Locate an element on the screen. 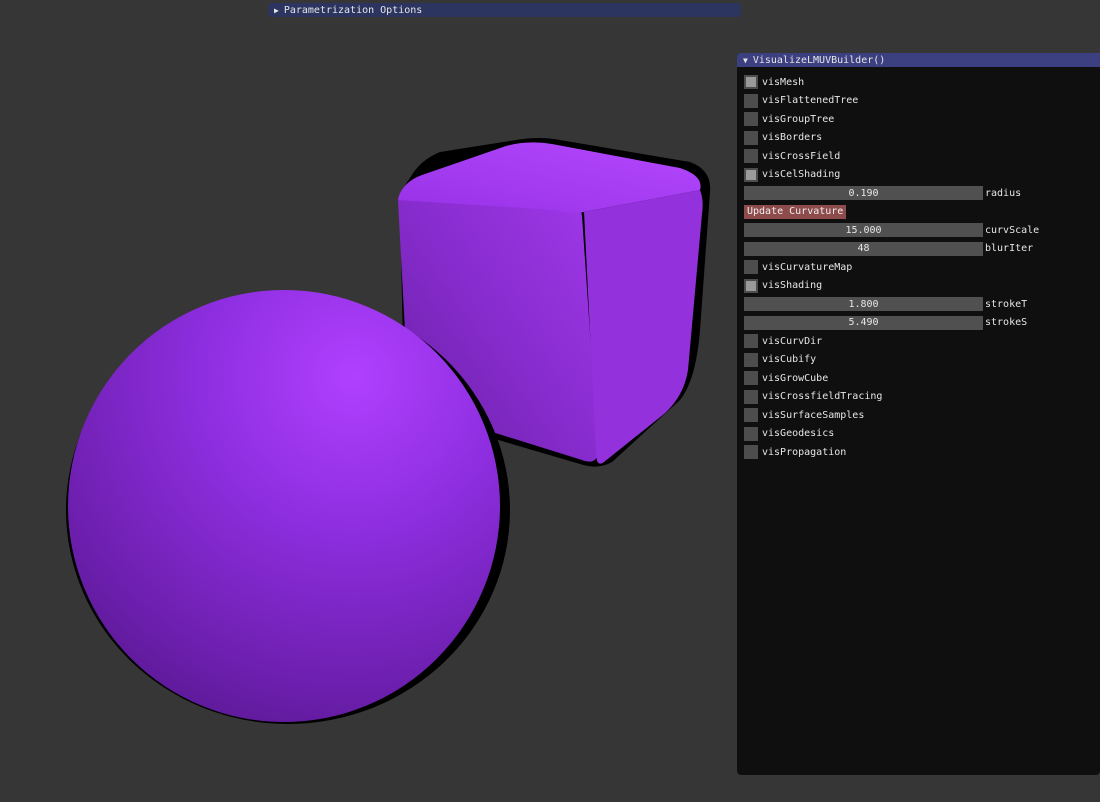  checkbox-row-viscelshading: visCelShading is located at coordinates (922, 175).